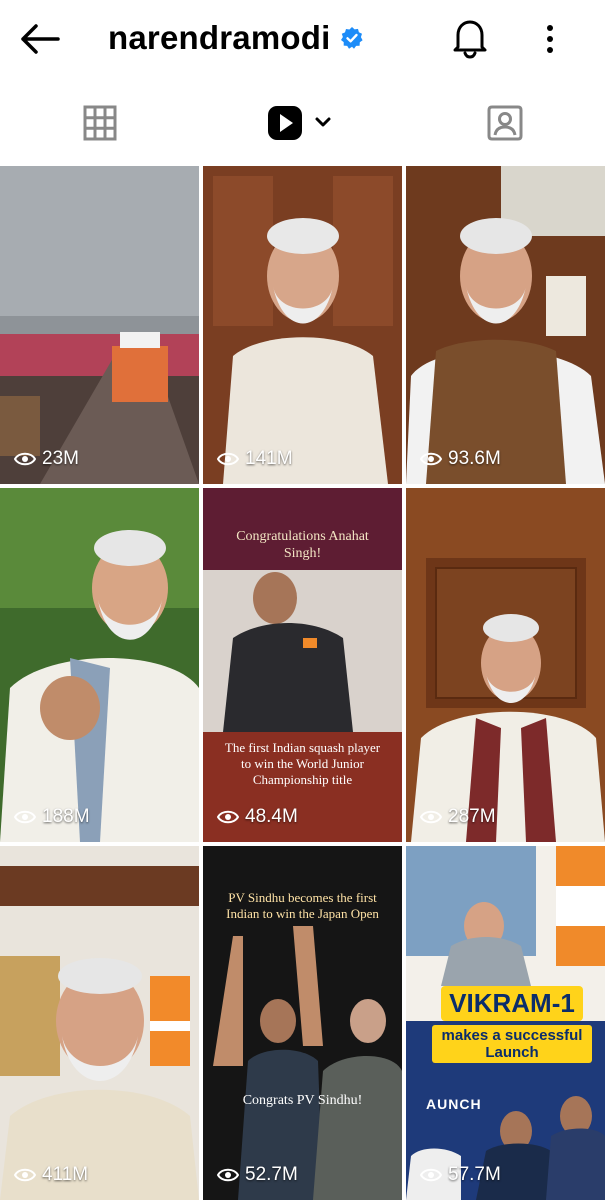 This screenshot has height=1200, width=605. I want to click on tagged-icon, so click(504, 123).